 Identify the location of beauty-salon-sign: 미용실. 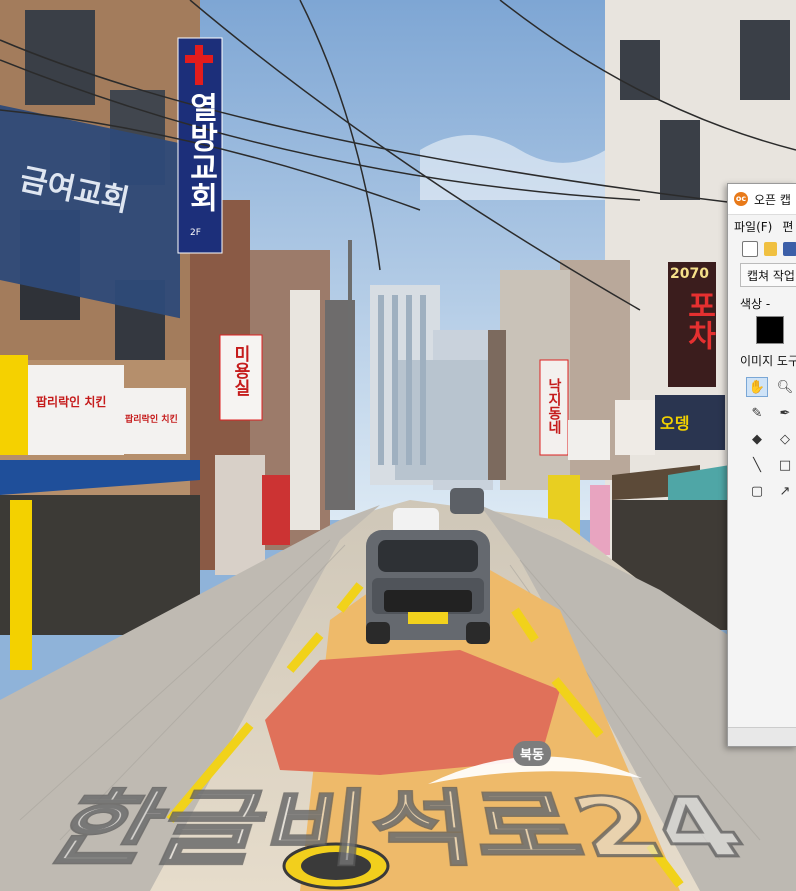
(240, 370).